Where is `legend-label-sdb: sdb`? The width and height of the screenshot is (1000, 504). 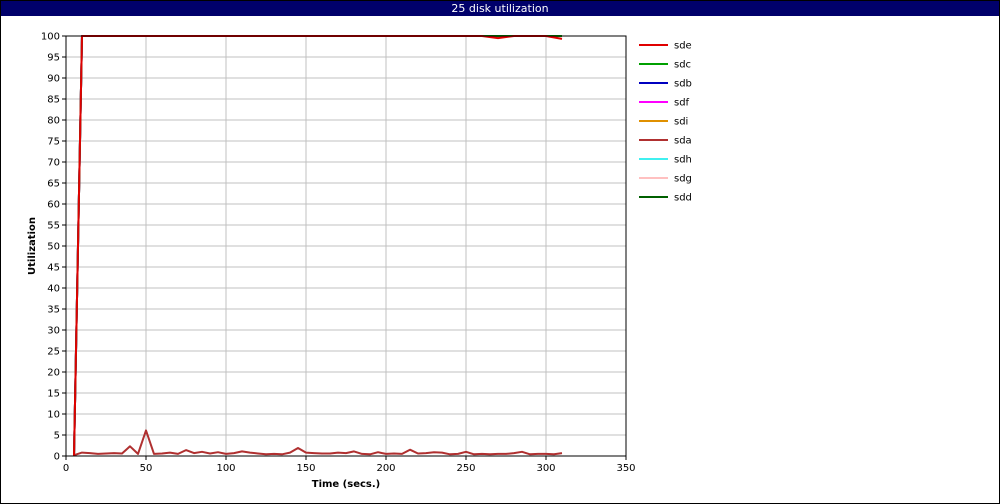 legend-label-sdb: sdb is located at coordinates (683, 84).